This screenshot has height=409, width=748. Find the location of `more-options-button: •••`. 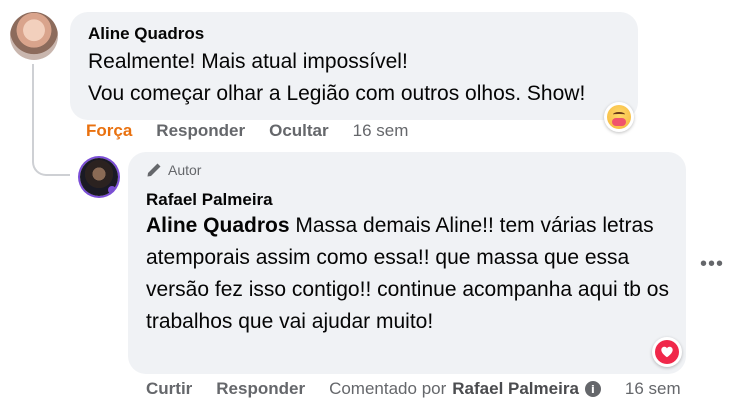

more-options-button: ••• is located at coordinates (712, 264).